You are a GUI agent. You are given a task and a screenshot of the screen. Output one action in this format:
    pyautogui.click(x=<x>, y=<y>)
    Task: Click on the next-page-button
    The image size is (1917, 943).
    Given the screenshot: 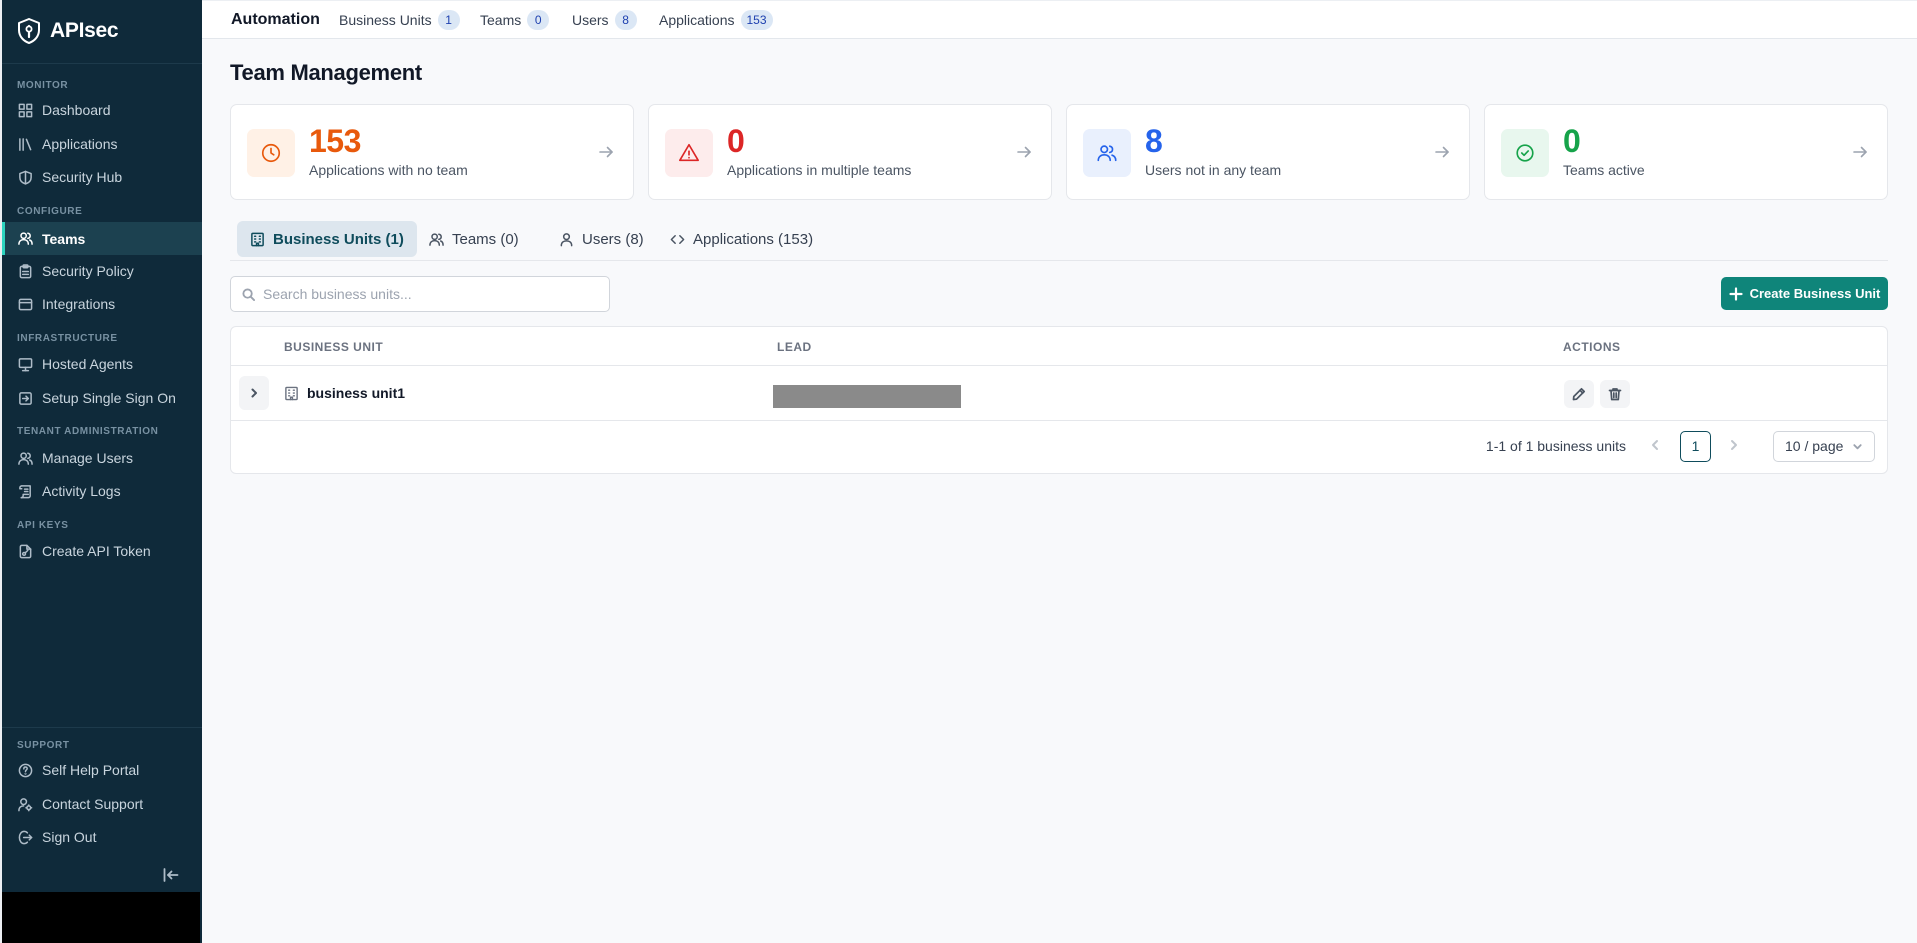 What is the action you would take?
    pyautogui.click(x=1735, y=446)
    